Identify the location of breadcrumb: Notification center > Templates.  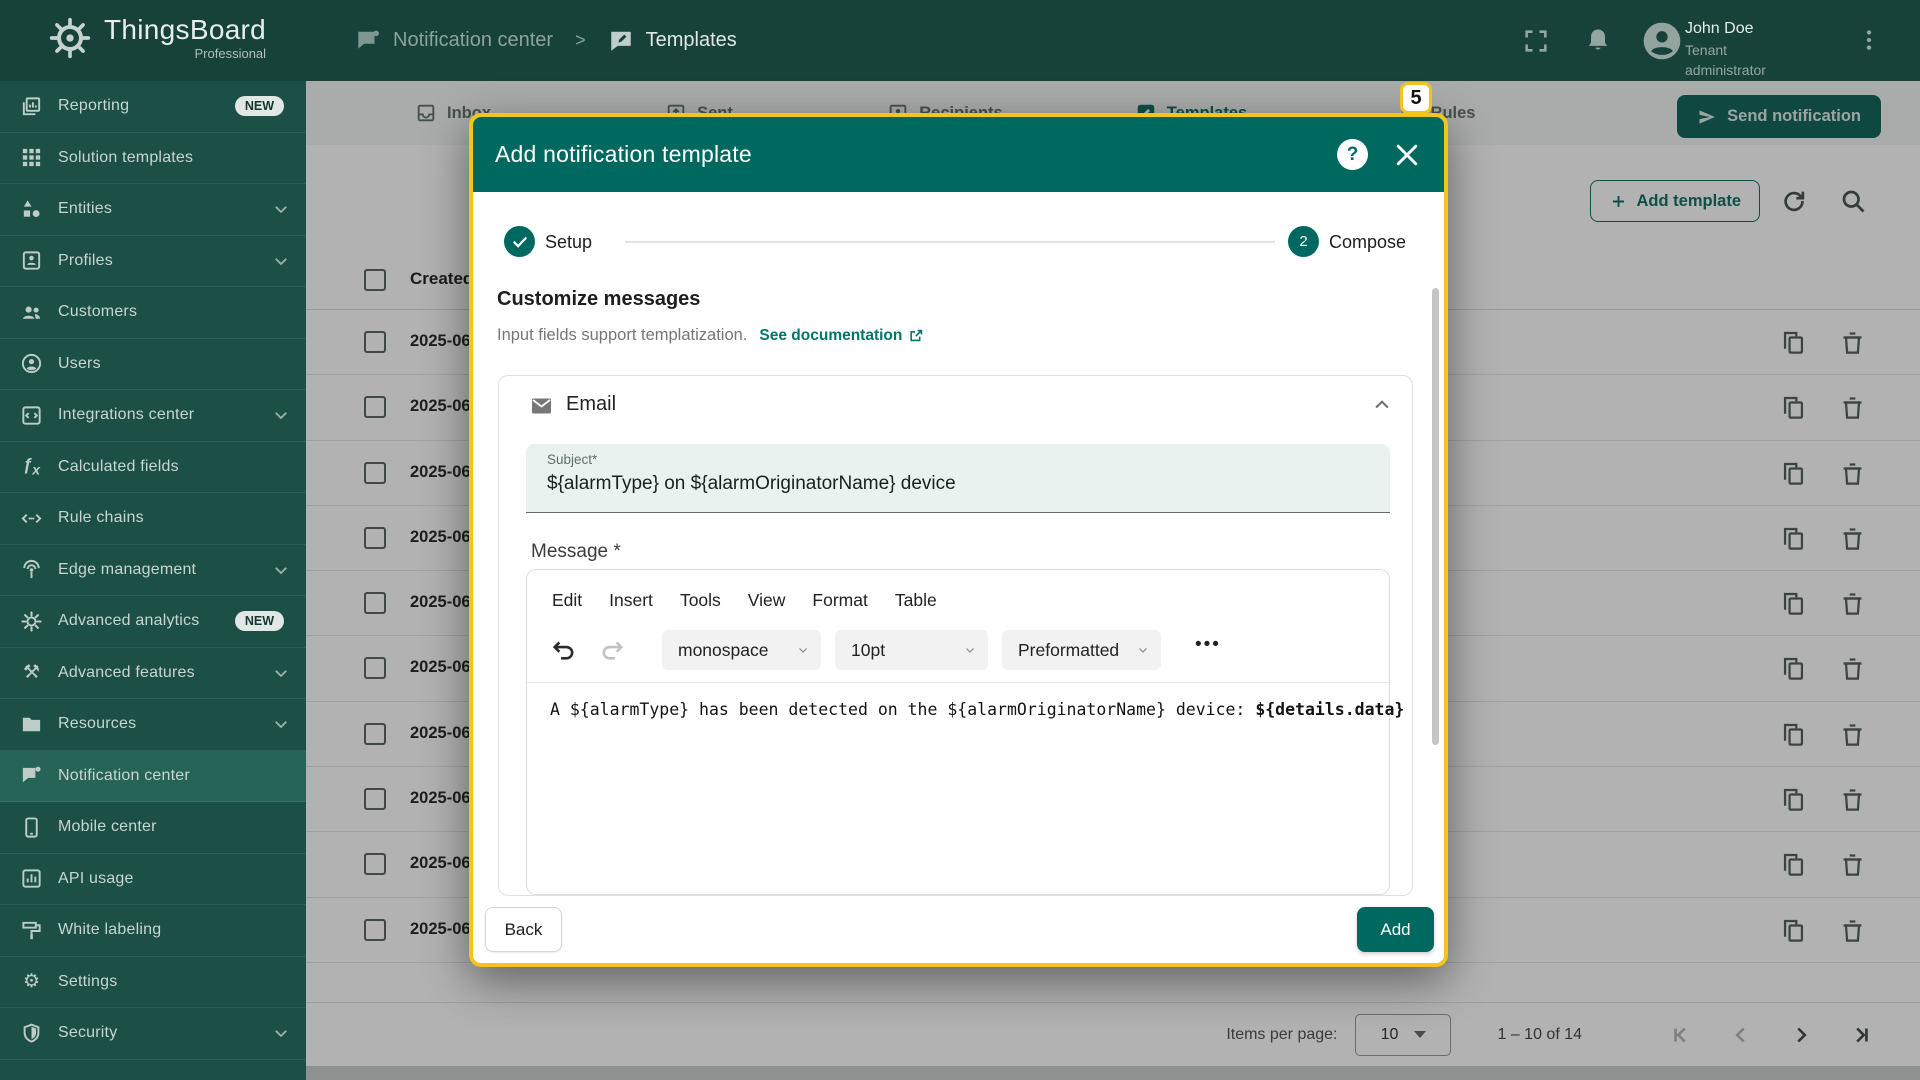
(546, 40).